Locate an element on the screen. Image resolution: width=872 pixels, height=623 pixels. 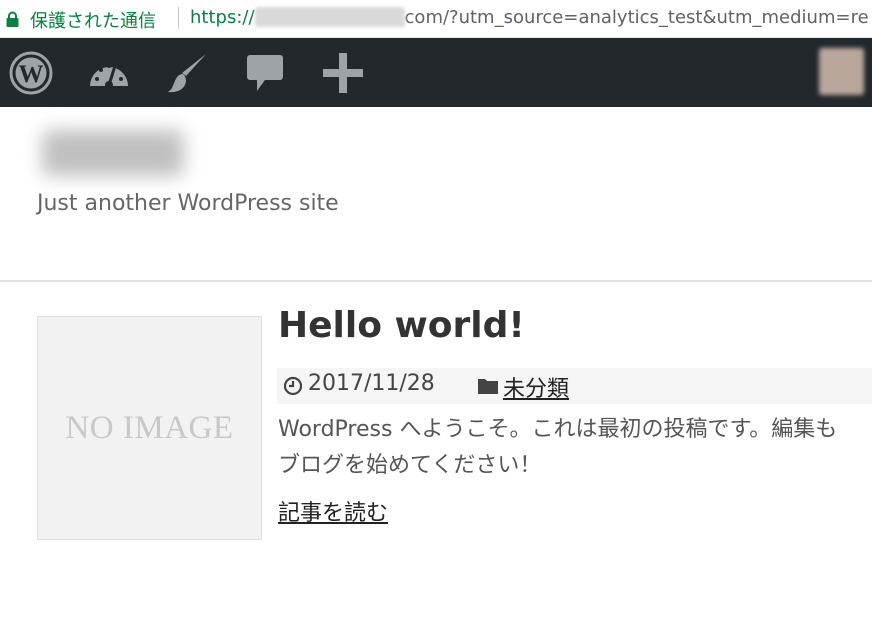
post-date: 2017/11/28 is located at coordinates (371, 383).